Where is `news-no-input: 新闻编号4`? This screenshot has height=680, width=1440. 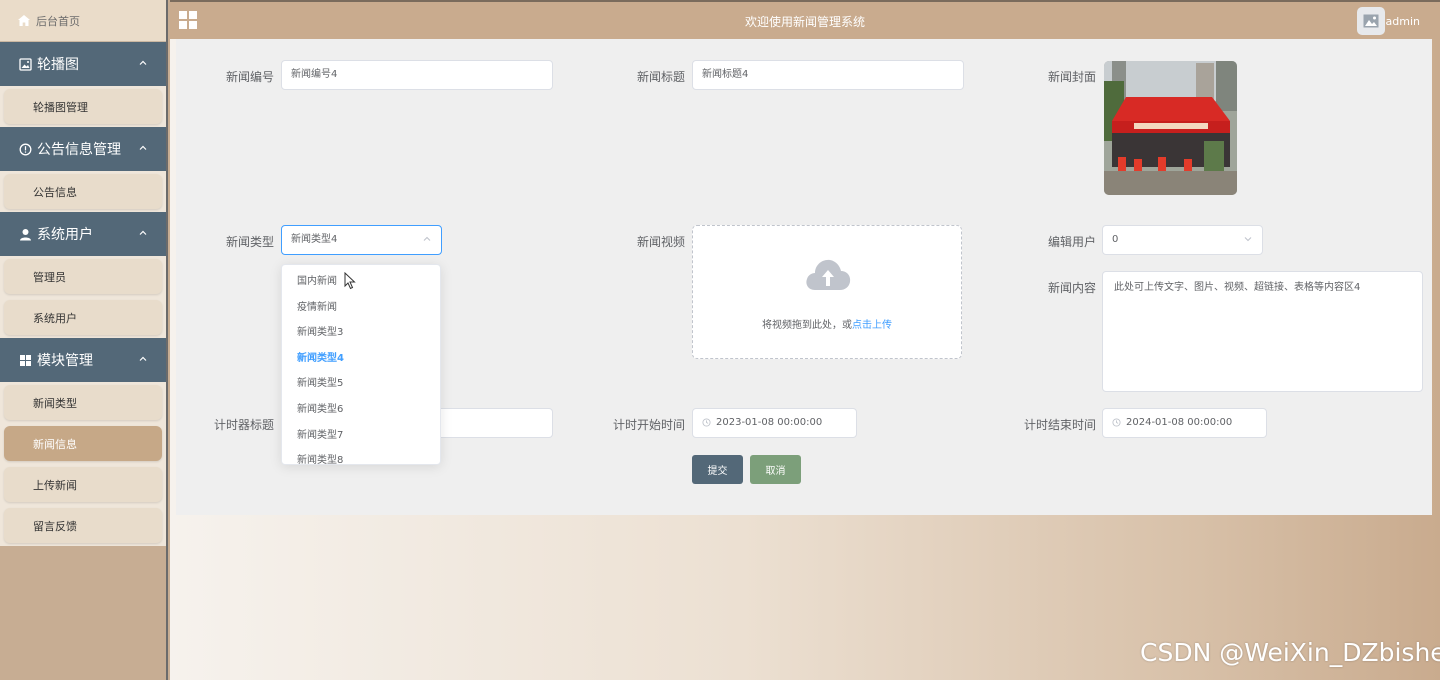
news-no-input: 新闻编号4 is located at coordinates (417, 75).